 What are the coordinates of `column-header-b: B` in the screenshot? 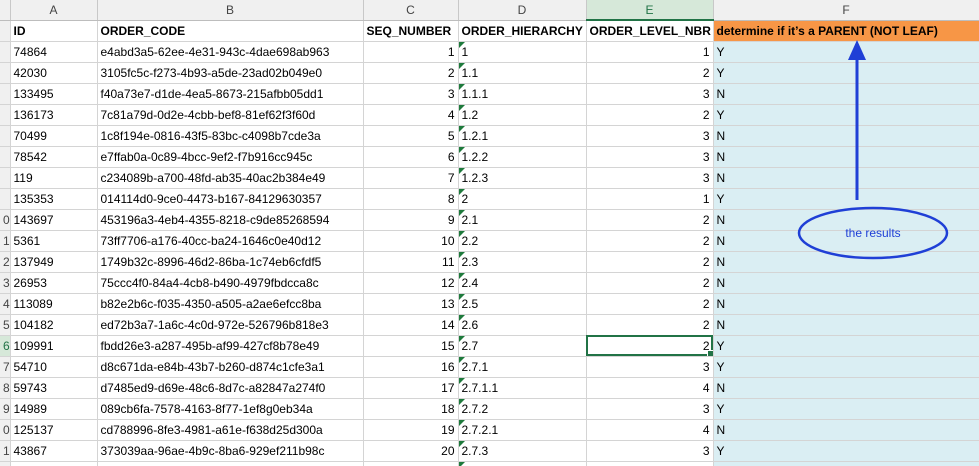 It's located at (230, 10).